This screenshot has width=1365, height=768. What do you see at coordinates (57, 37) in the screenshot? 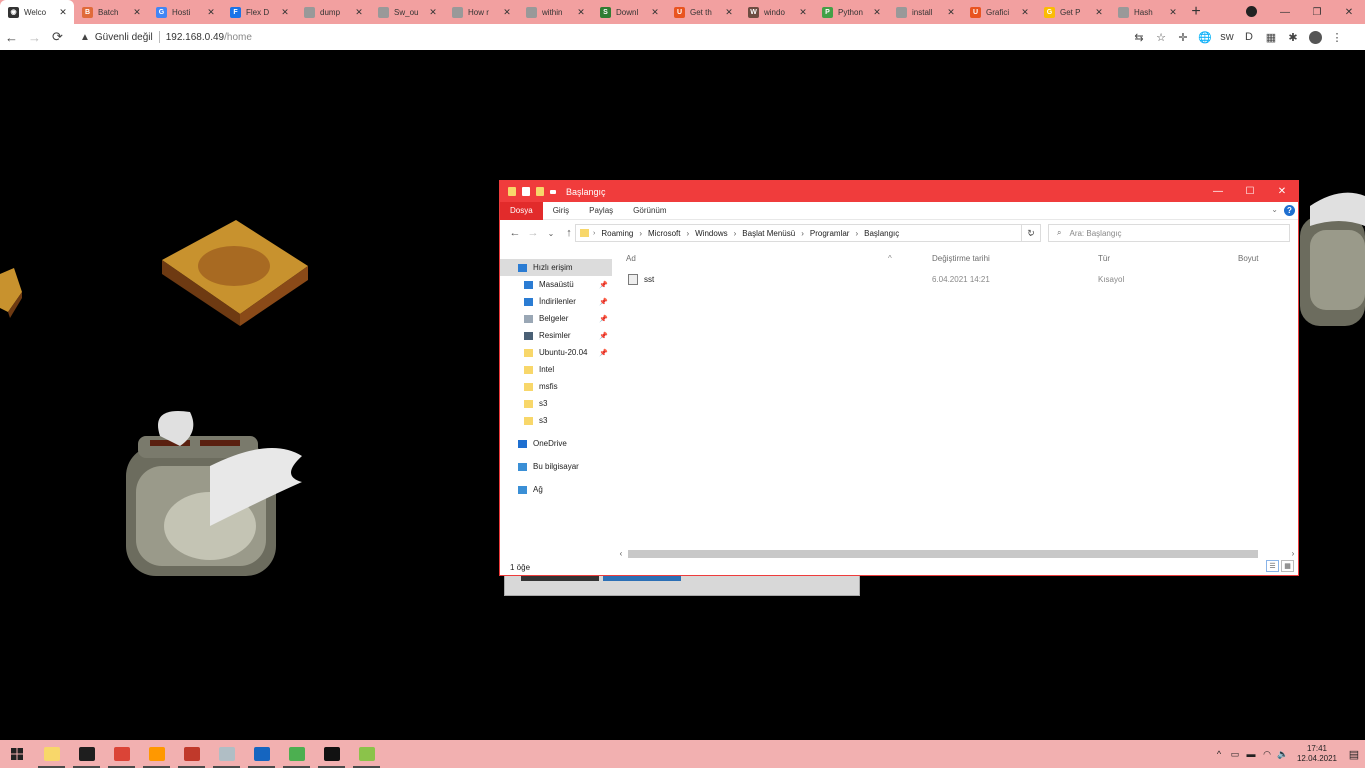
I see `reload-button: ⟳` at bounding box center [57, 37].